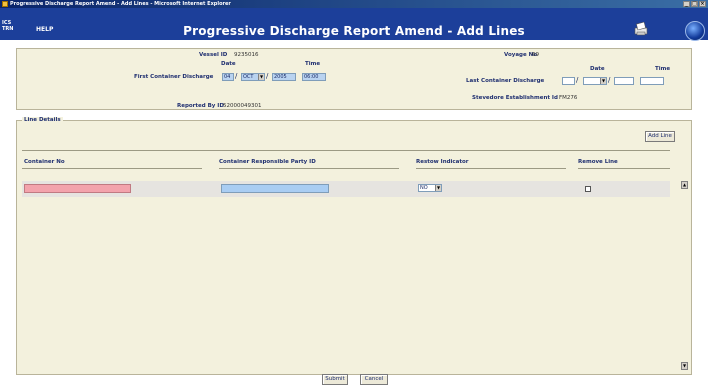 This screenshot has width=708, height=387. Describe the element at coordinates (505, 81) in the screenshot. I see `last-discharge-label: Last Container Discharge` at that location.